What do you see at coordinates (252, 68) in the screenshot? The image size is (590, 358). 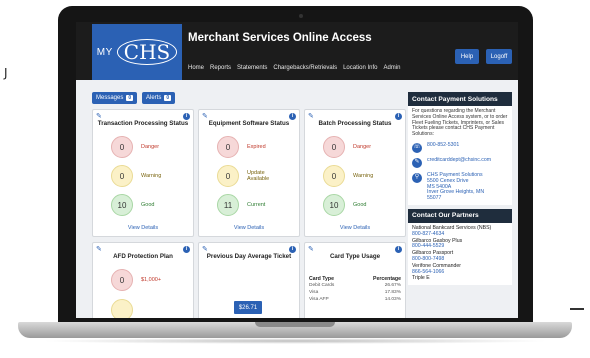 I see `nav-statements: Statements` at bounding box center [252, 68].